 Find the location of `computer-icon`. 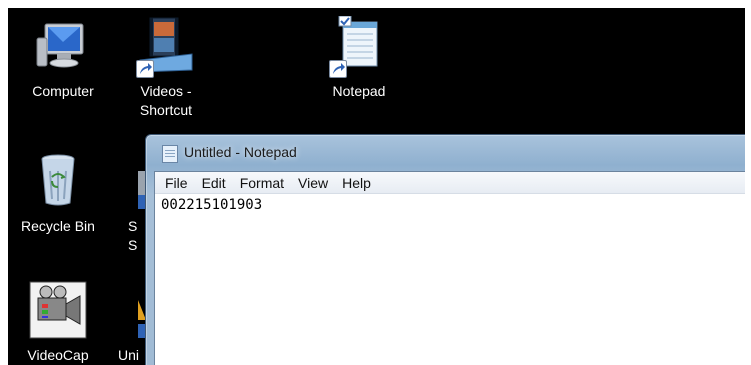

computer-icon is located at coordinates (63, 46).